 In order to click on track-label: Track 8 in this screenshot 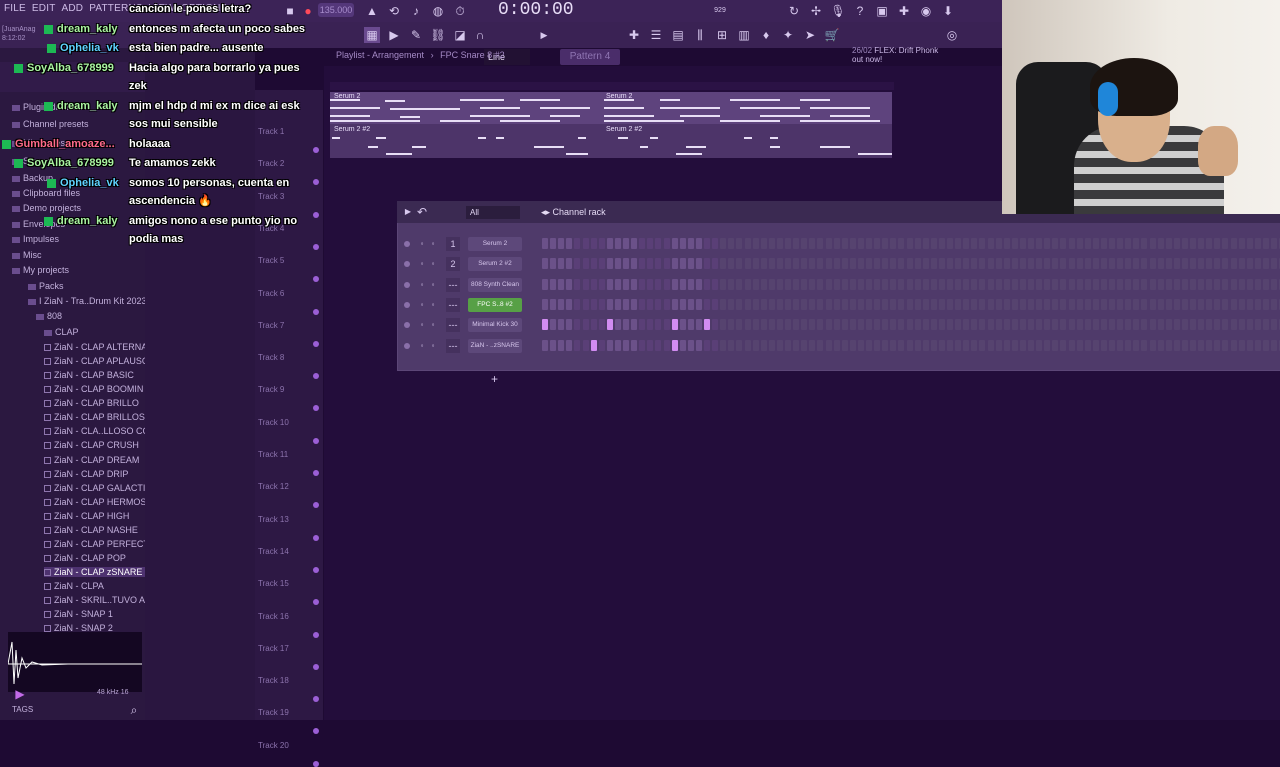, I will do `click(271, 357)`.